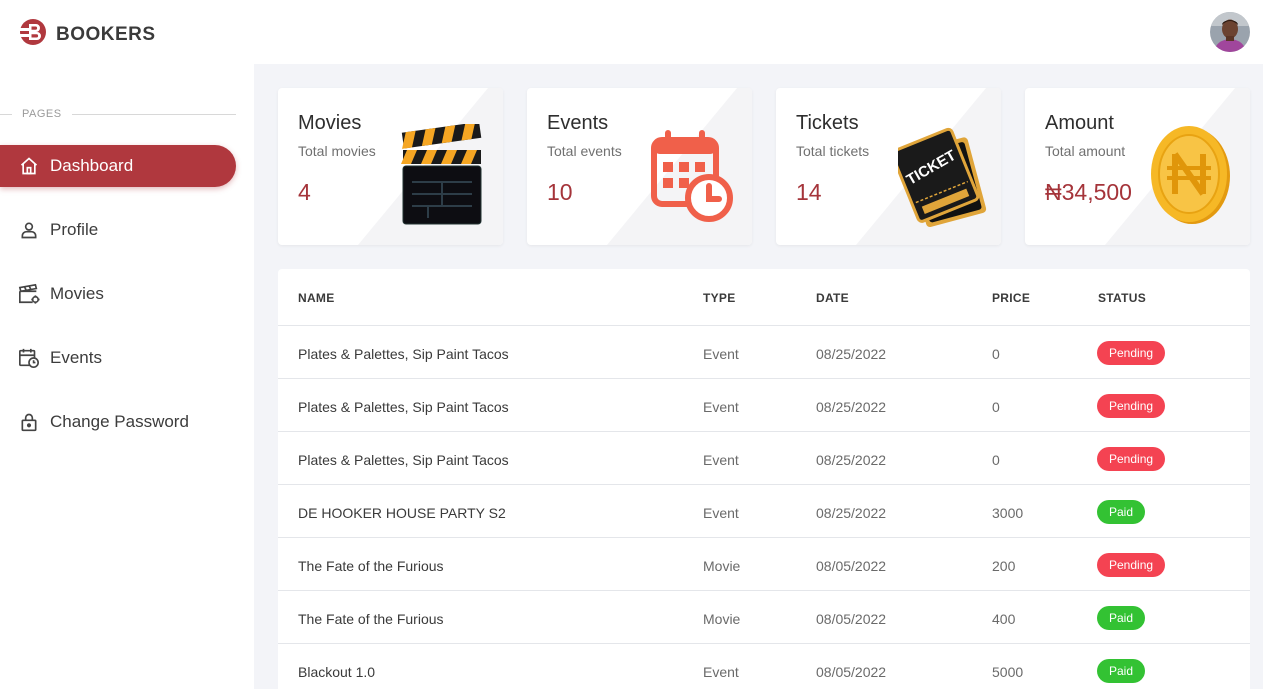 This screenshot has width=1263, height=689. Describe the element at coordinates (1085, 151) in the screenshot. I see `stat-subtitle: Total amount` at that location.